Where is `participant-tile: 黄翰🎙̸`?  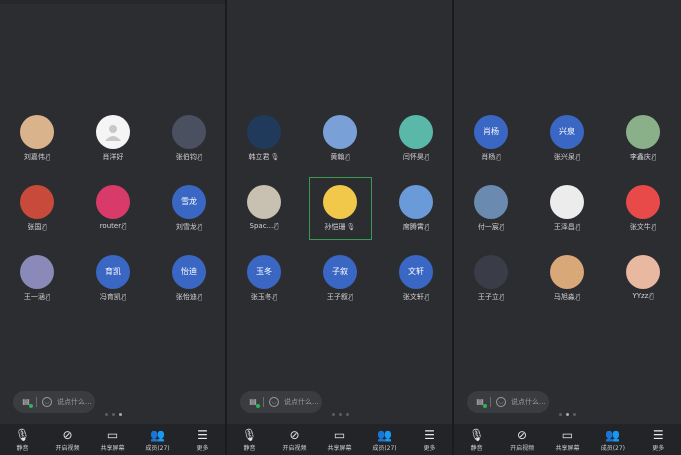 participant-tile: 黄翰🎙̸ is located at coordinates (340, 145).